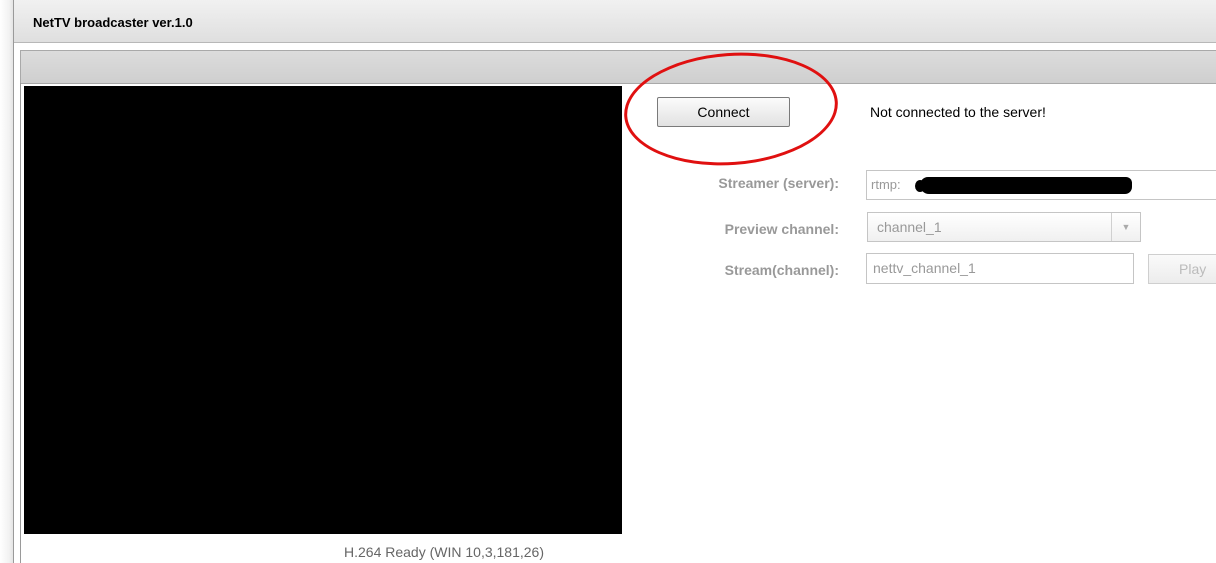 Image resolution: width=1216 pixels, height=563 pixels. Describe the element at coordinates (618, 67) in the screenshot. I see `toolbar` at that location.